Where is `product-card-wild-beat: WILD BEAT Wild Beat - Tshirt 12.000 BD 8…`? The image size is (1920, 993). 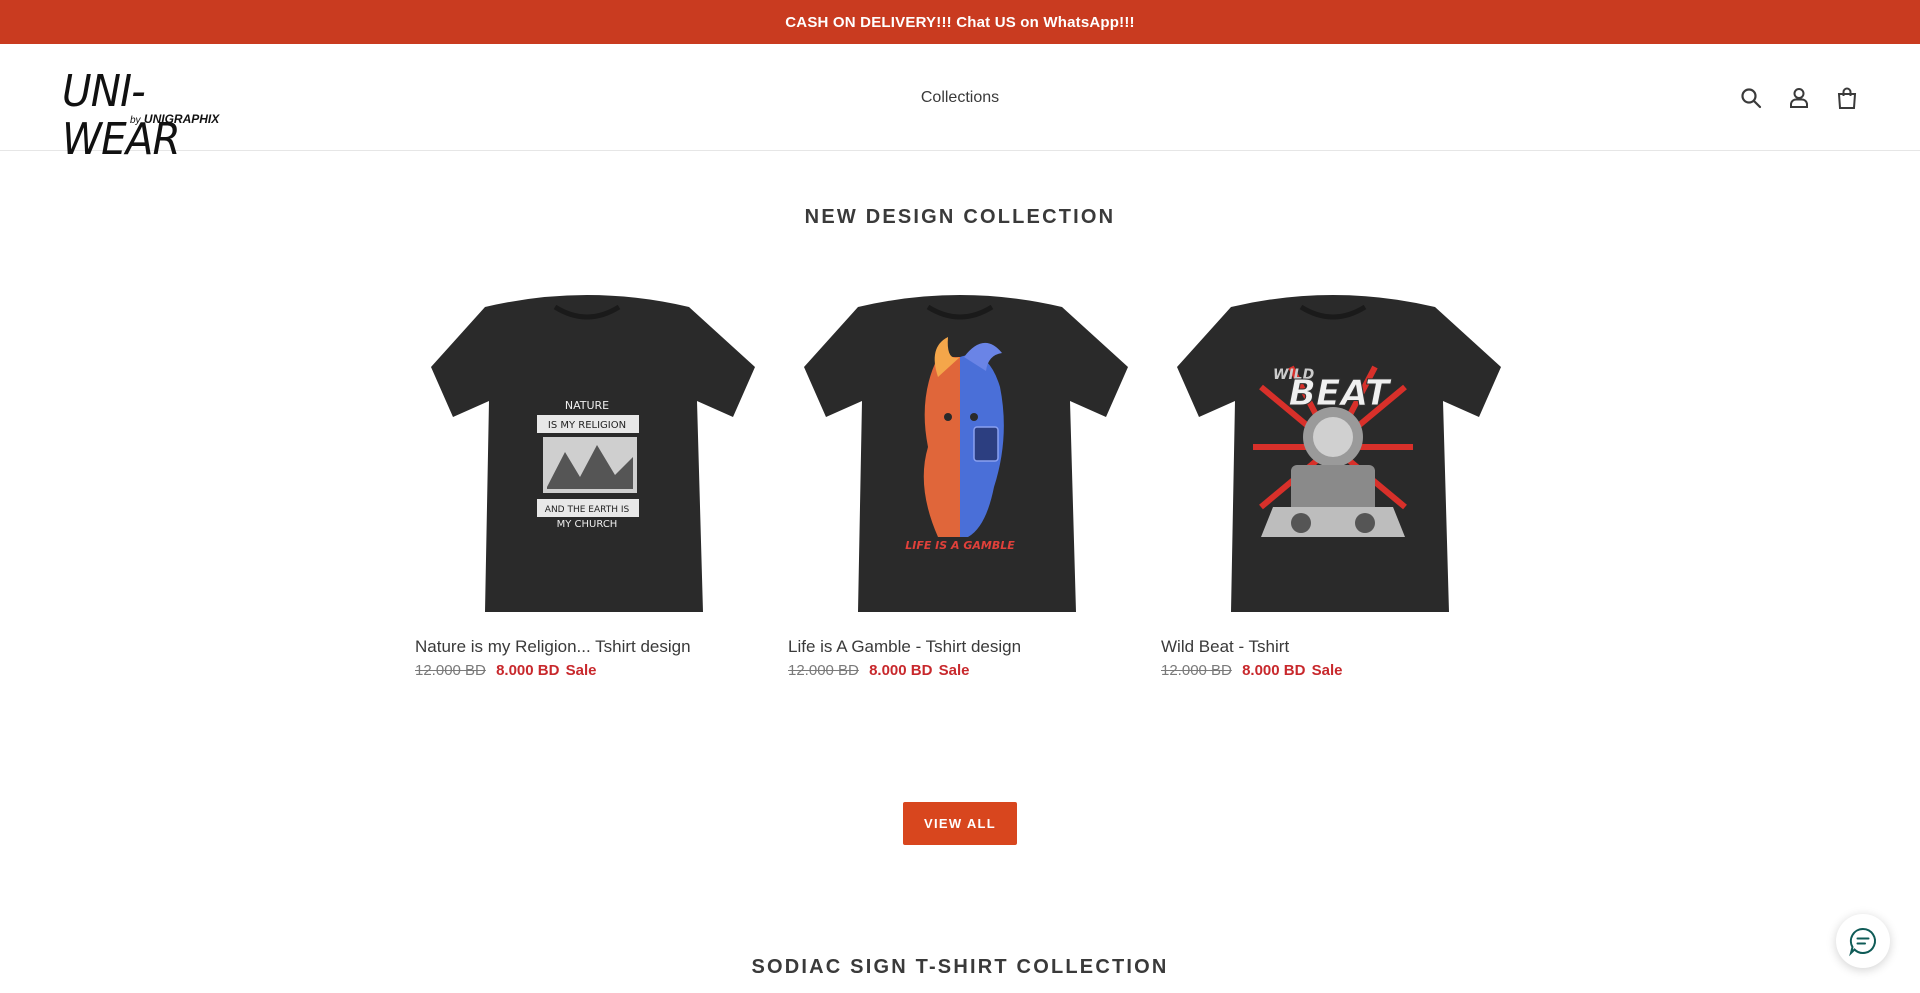
product-card-wild-beat: WILD BEAT Wild Beat - Tshirt 12.000 BD 8… is located at coordinates (1333, 483).